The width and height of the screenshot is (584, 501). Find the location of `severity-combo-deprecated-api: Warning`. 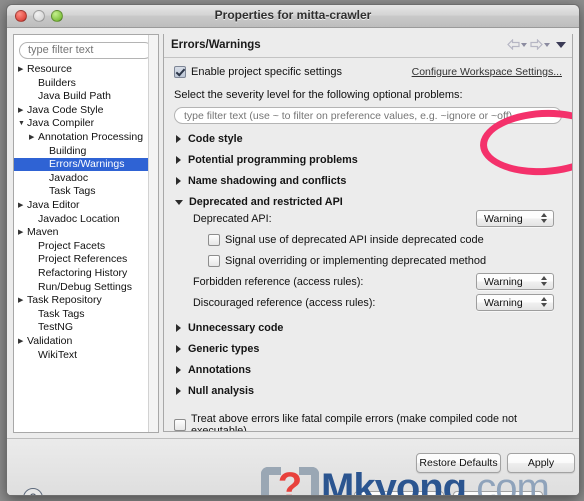

severity-combo-deprecated-api: Warning is located at coordinates (515, 218).